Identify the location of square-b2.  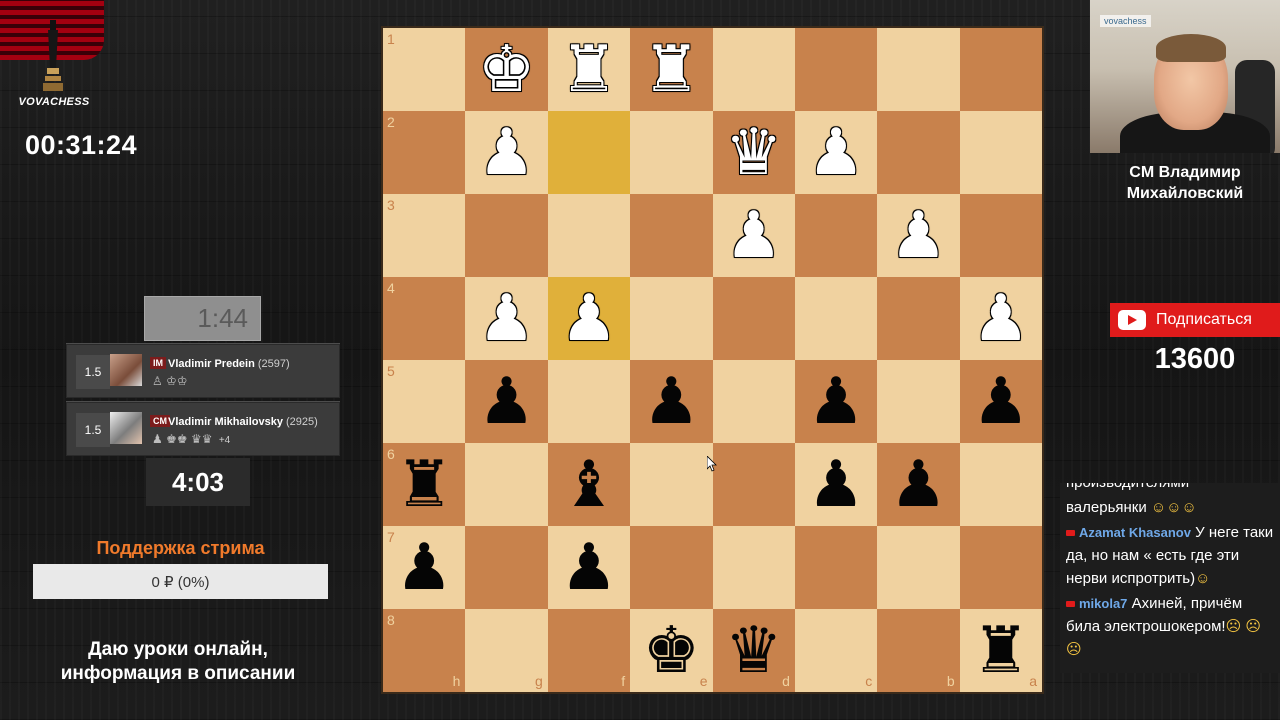
(918, 152).